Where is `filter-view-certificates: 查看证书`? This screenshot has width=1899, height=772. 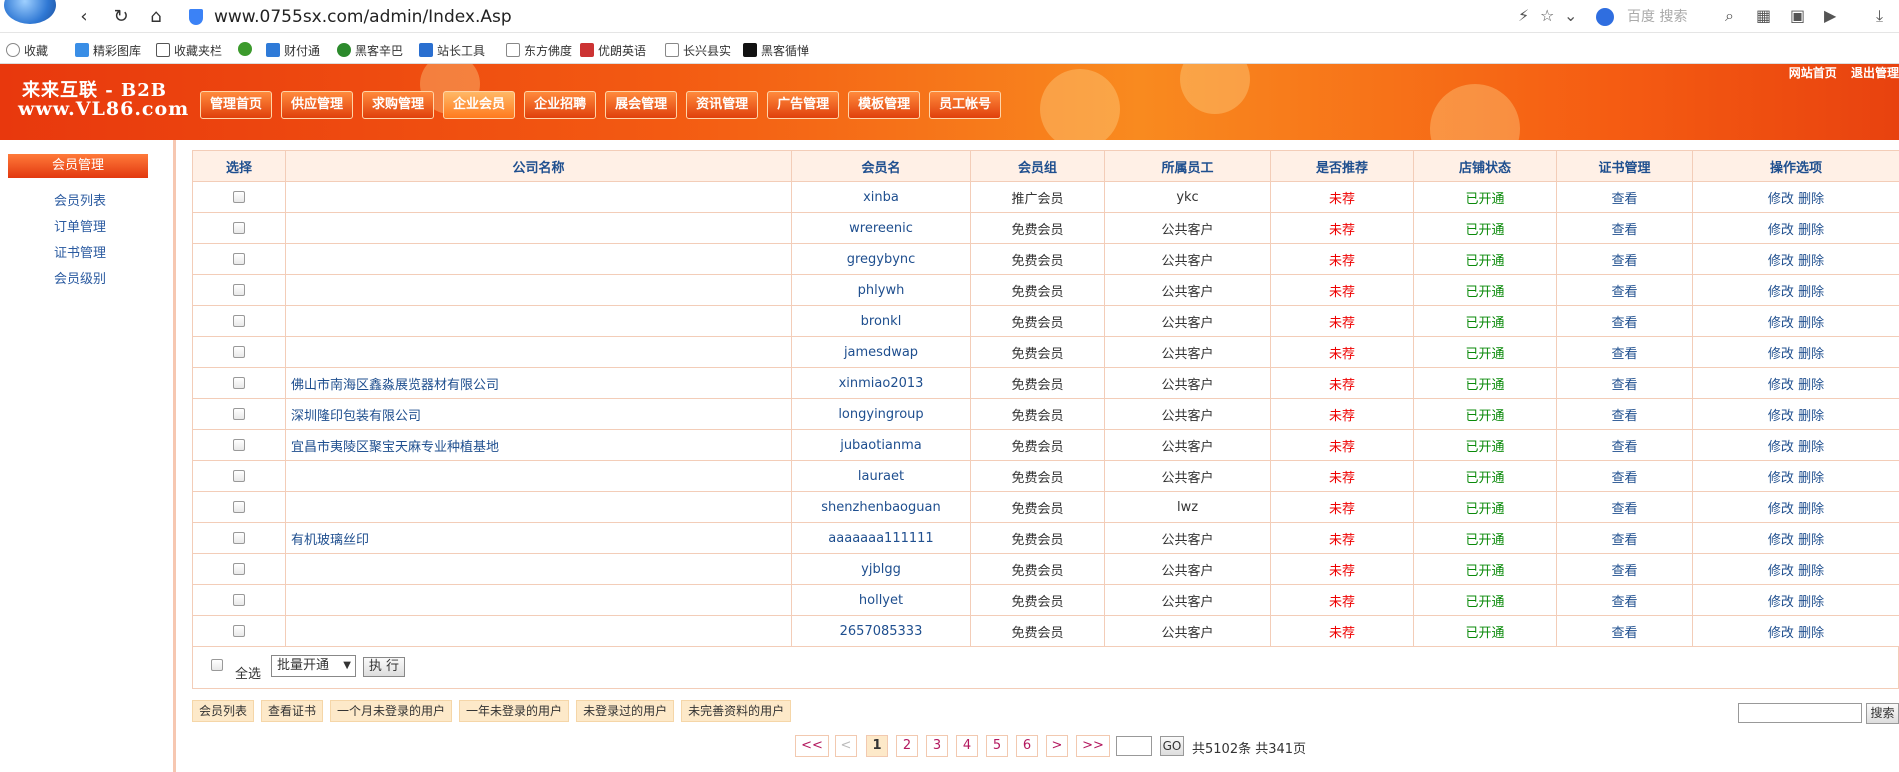
filter-view-certificates: 查看证书 is located at coordinates (292, 711).